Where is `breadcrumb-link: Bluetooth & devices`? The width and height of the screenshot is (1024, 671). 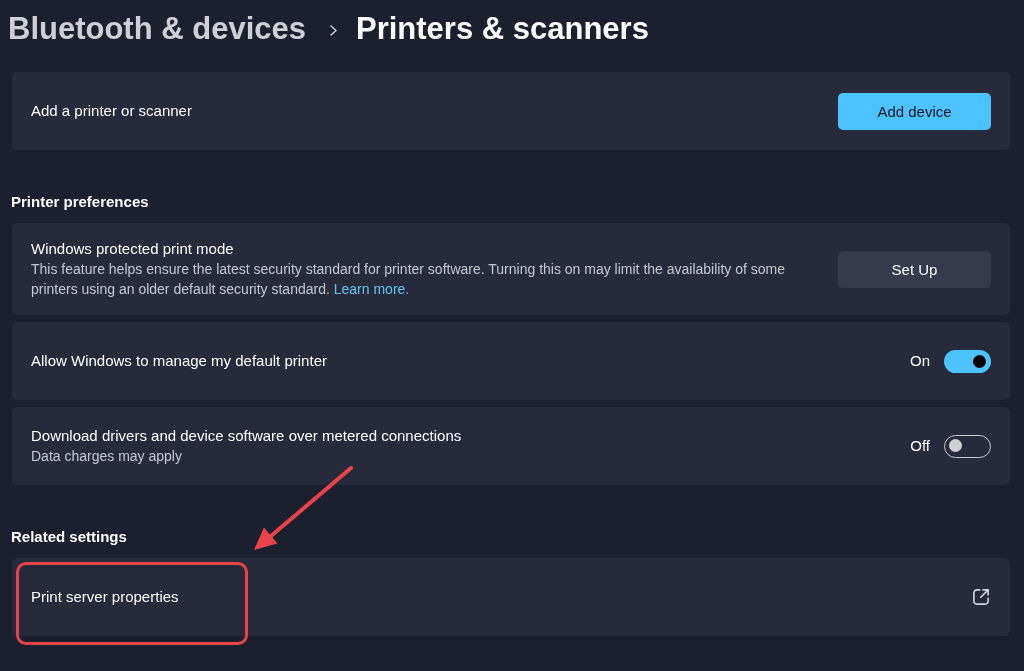
breadcrumb-link: Bluetooth & devices is located at coordinates (157, 29).